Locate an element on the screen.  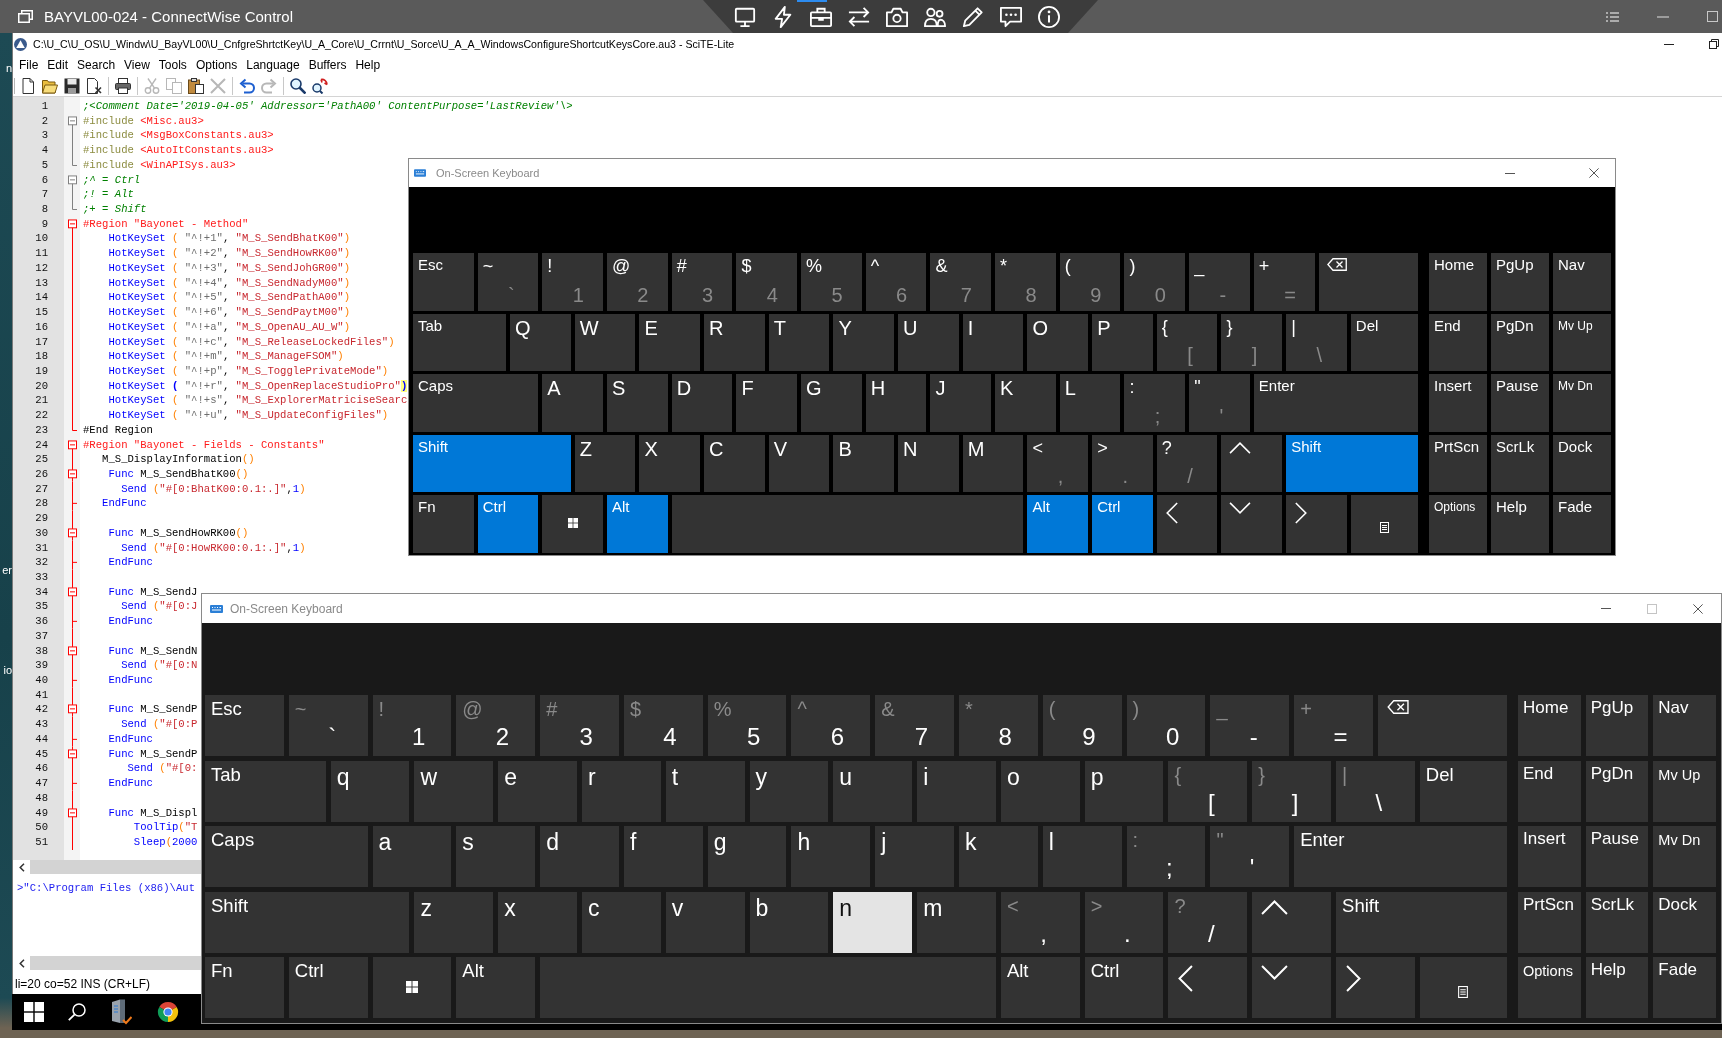
menu-item: File is located at coordinates (29, 65).